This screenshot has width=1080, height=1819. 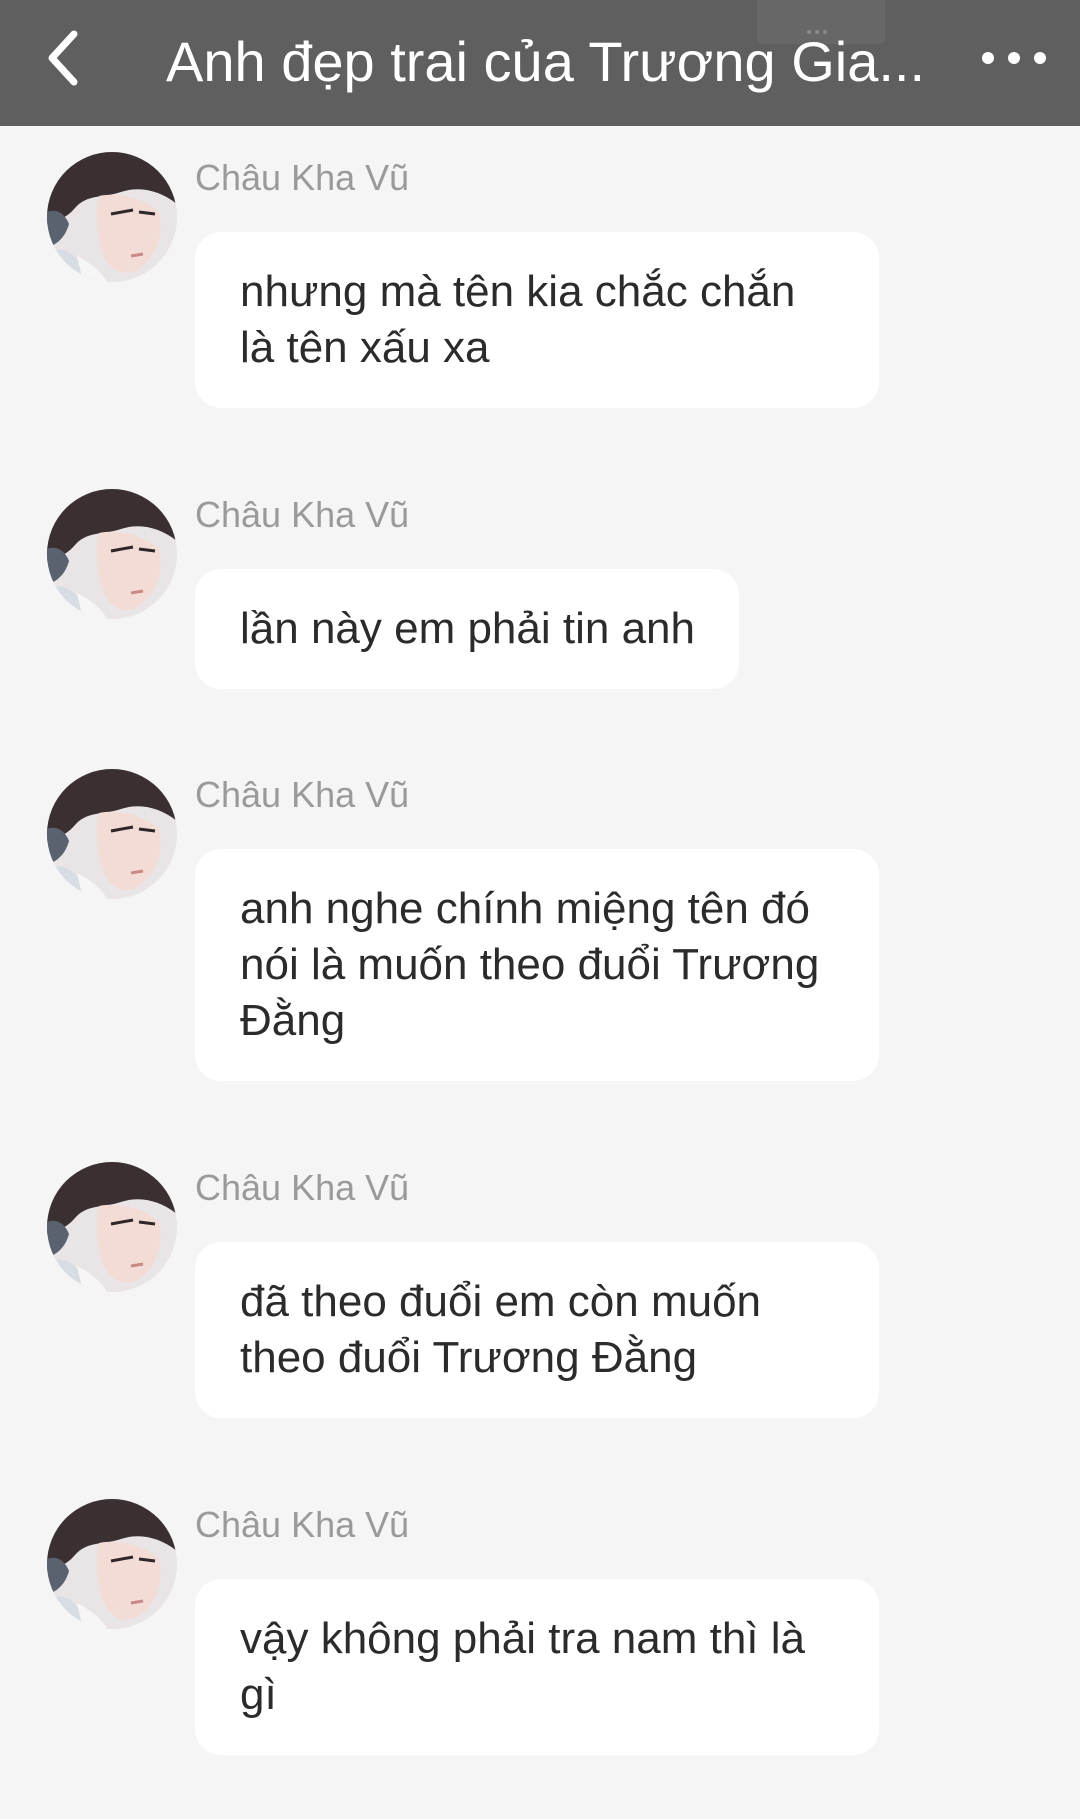 What do you see at coordinates (537, 320) in the screenshot?
I see `message-bubble: nhưng mà tên kia chắc chắn là tên xấu xa` at bounding box center [537, 320].